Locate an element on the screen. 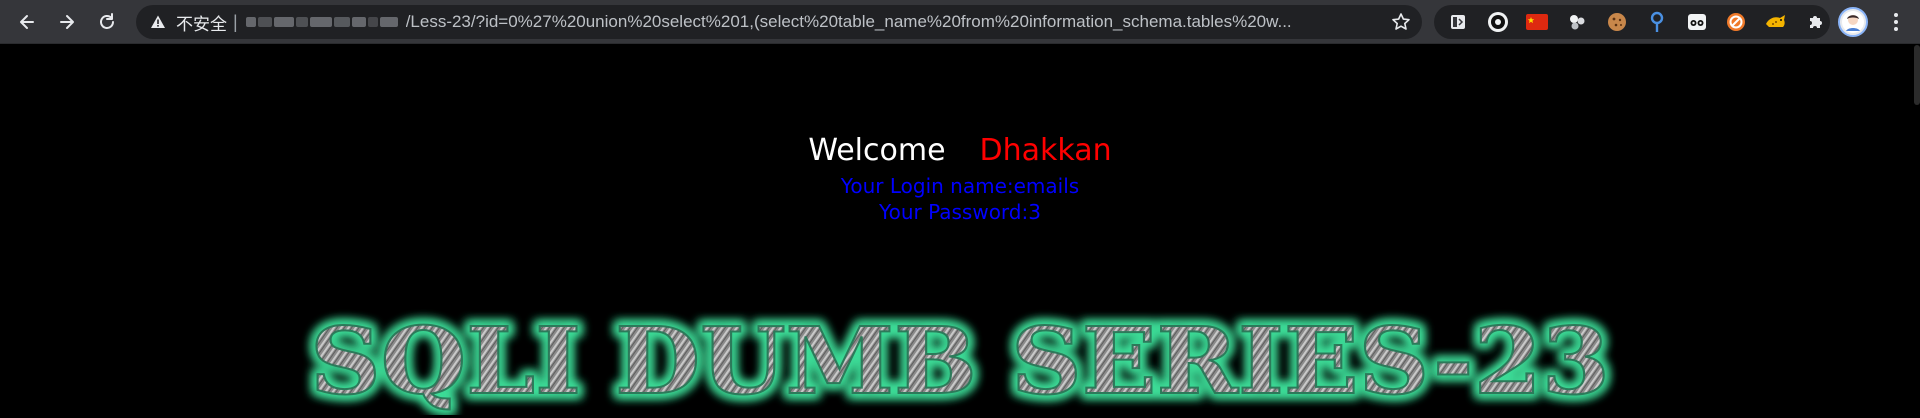  arrow-right-icon is located at coordinates (67, 21).